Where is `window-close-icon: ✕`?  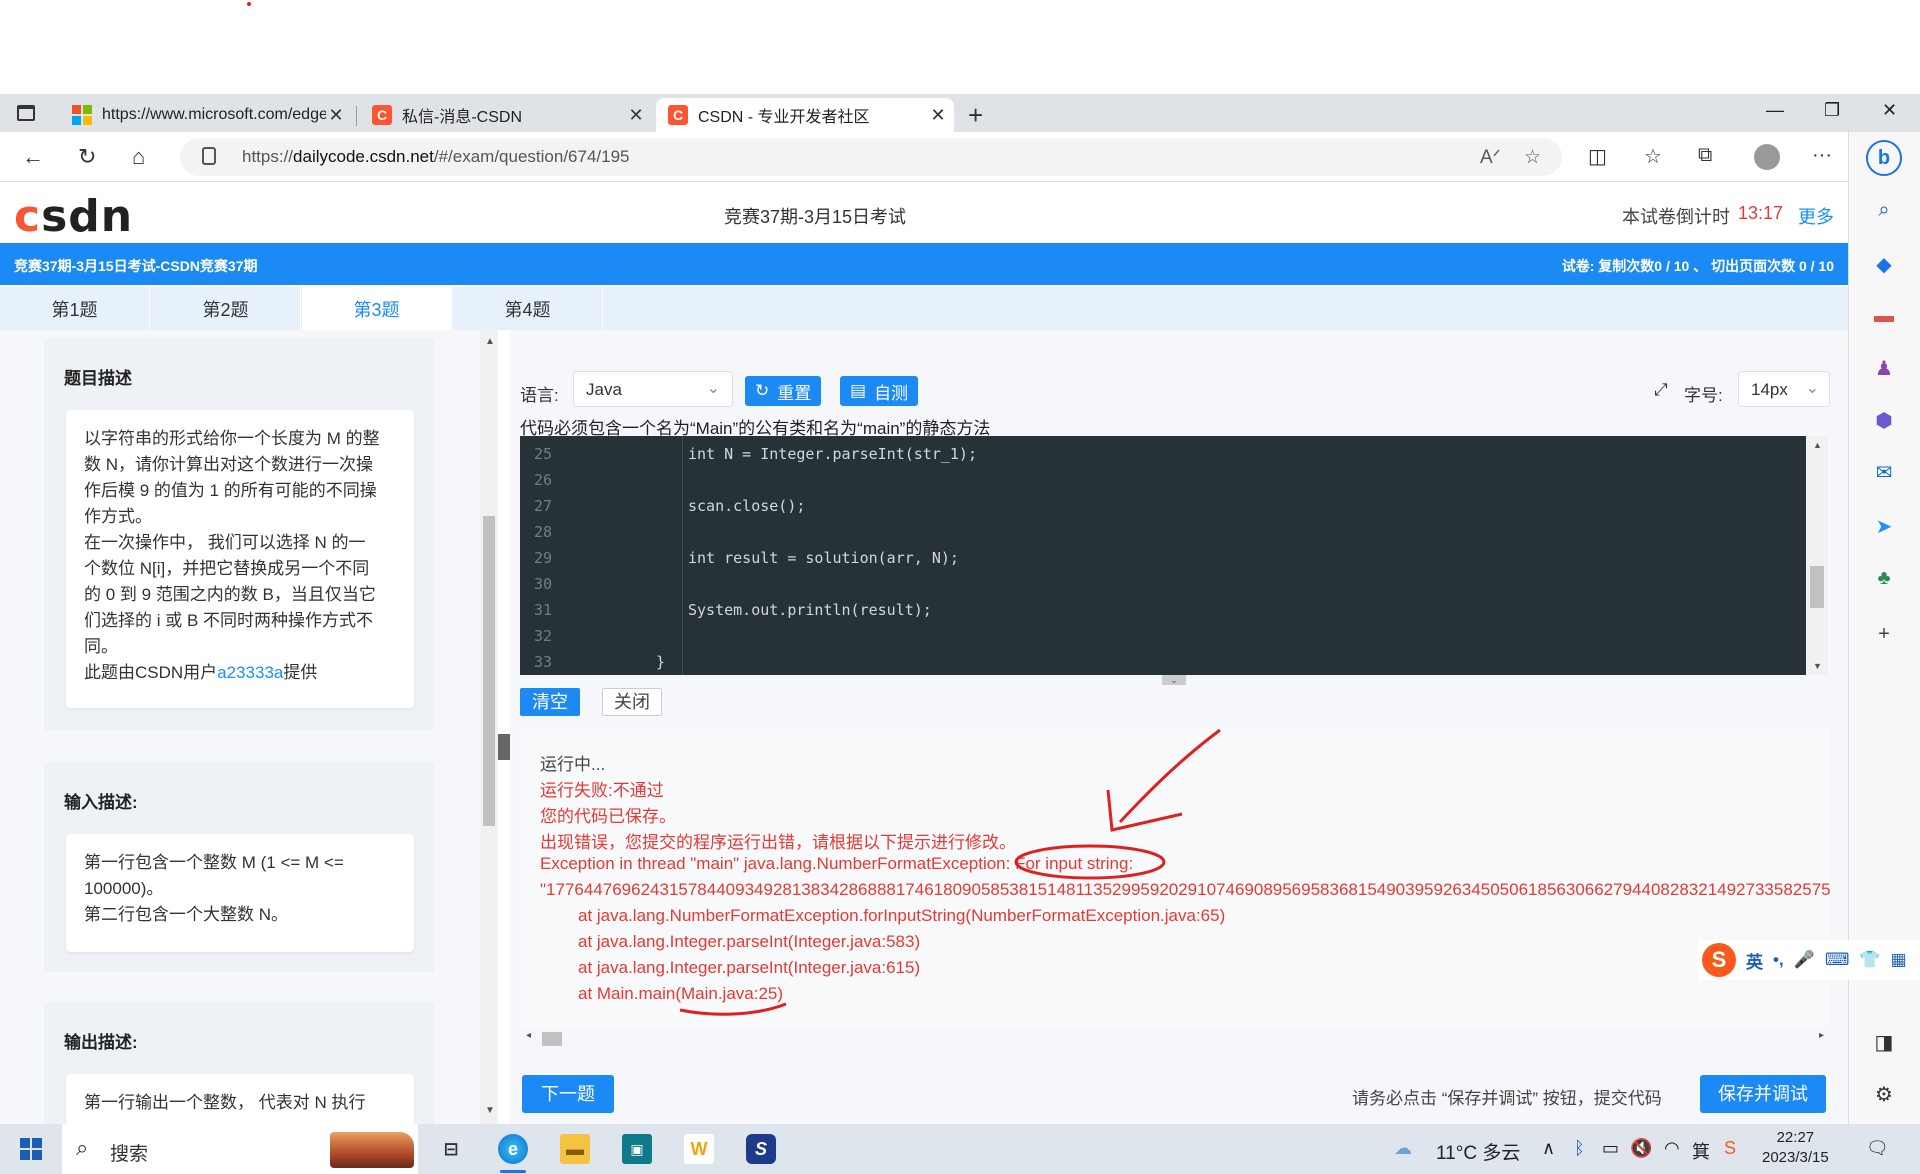
window-close-icon: ✕ is located at coordinates (1889, 110).